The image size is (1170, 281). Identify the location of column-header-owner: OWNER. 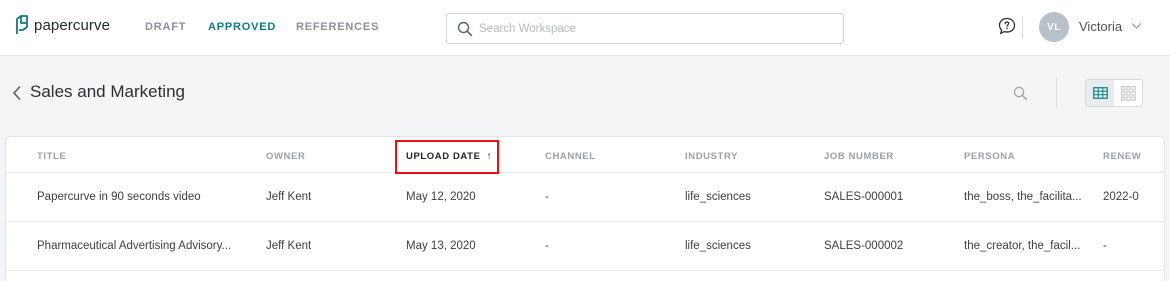
(285, 156).